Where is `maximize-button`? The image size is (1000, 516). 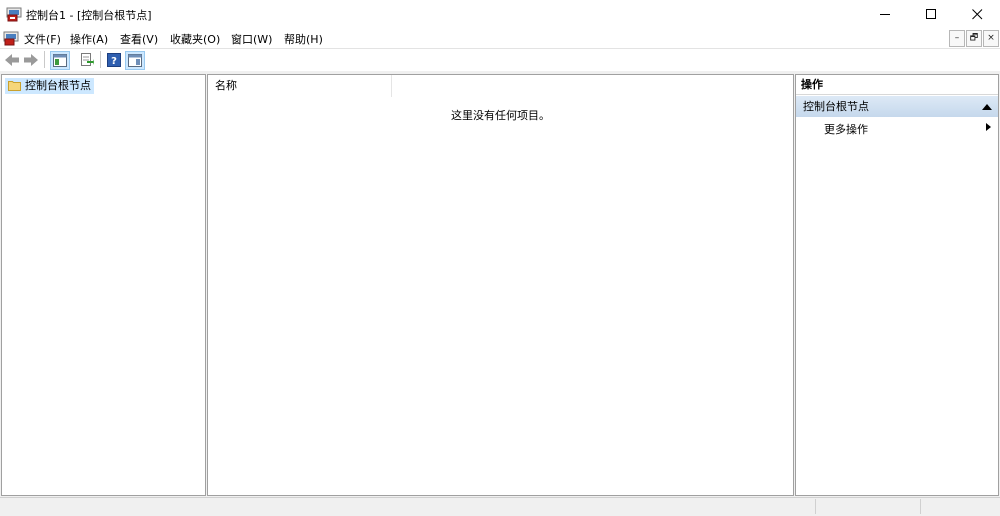 maximize-button is located at coordinates (931, 14).